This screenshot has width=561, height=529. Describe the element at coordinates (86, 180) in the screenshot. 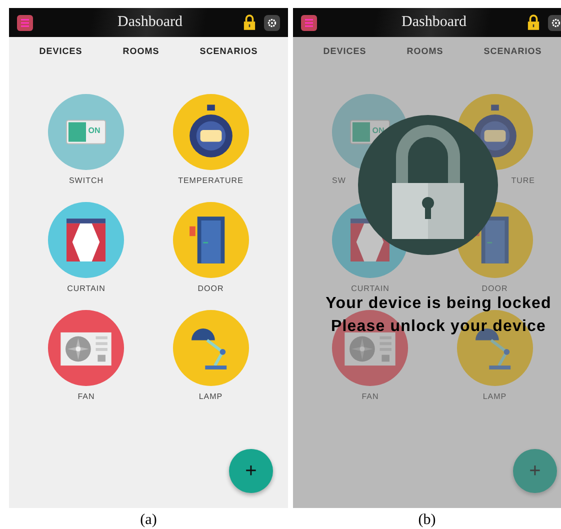

I see `device-label: SWITCH` at that location.